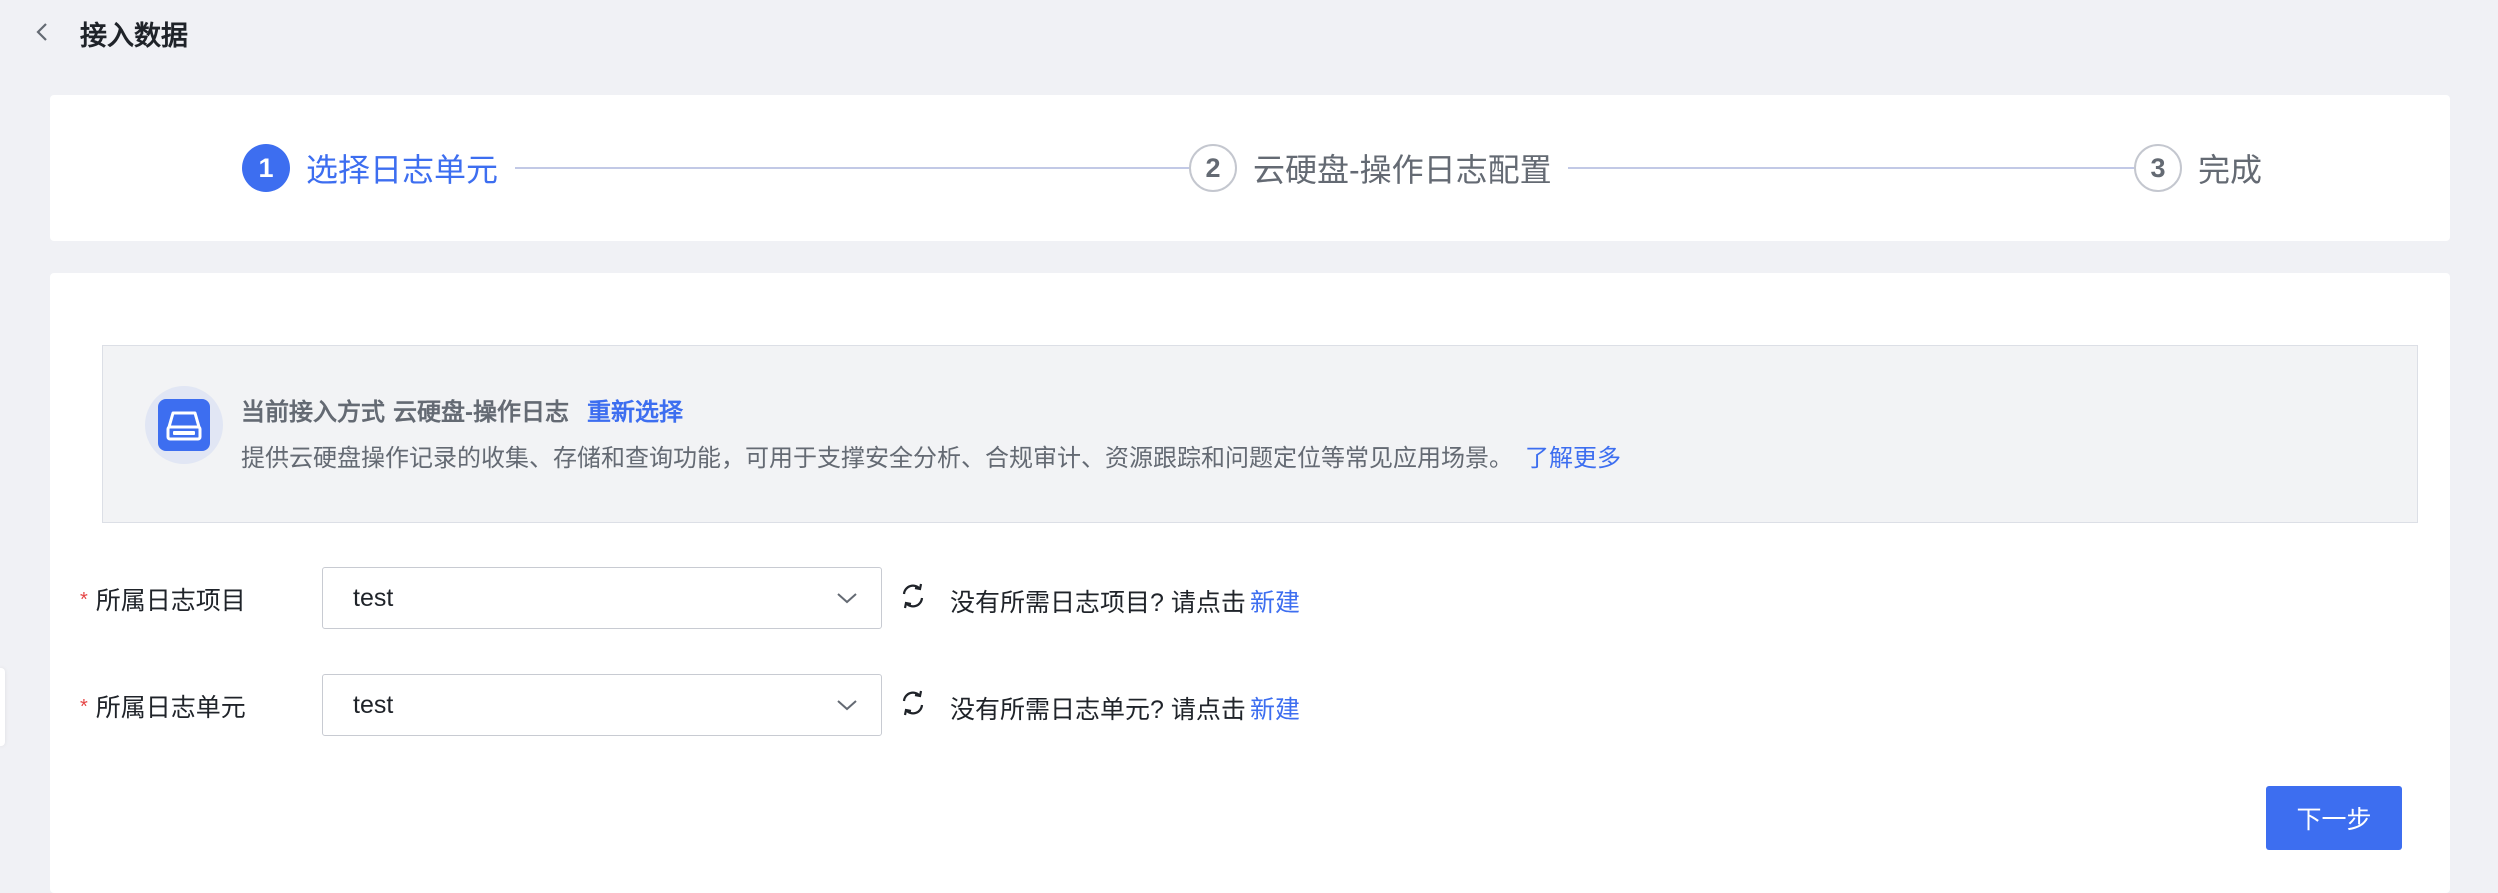 This screenshot has height=893, width=2498. What do you see at coordinates (373, 598) in the screenshot?
I see `log-project-value: test` at bounding box center [373, 598].